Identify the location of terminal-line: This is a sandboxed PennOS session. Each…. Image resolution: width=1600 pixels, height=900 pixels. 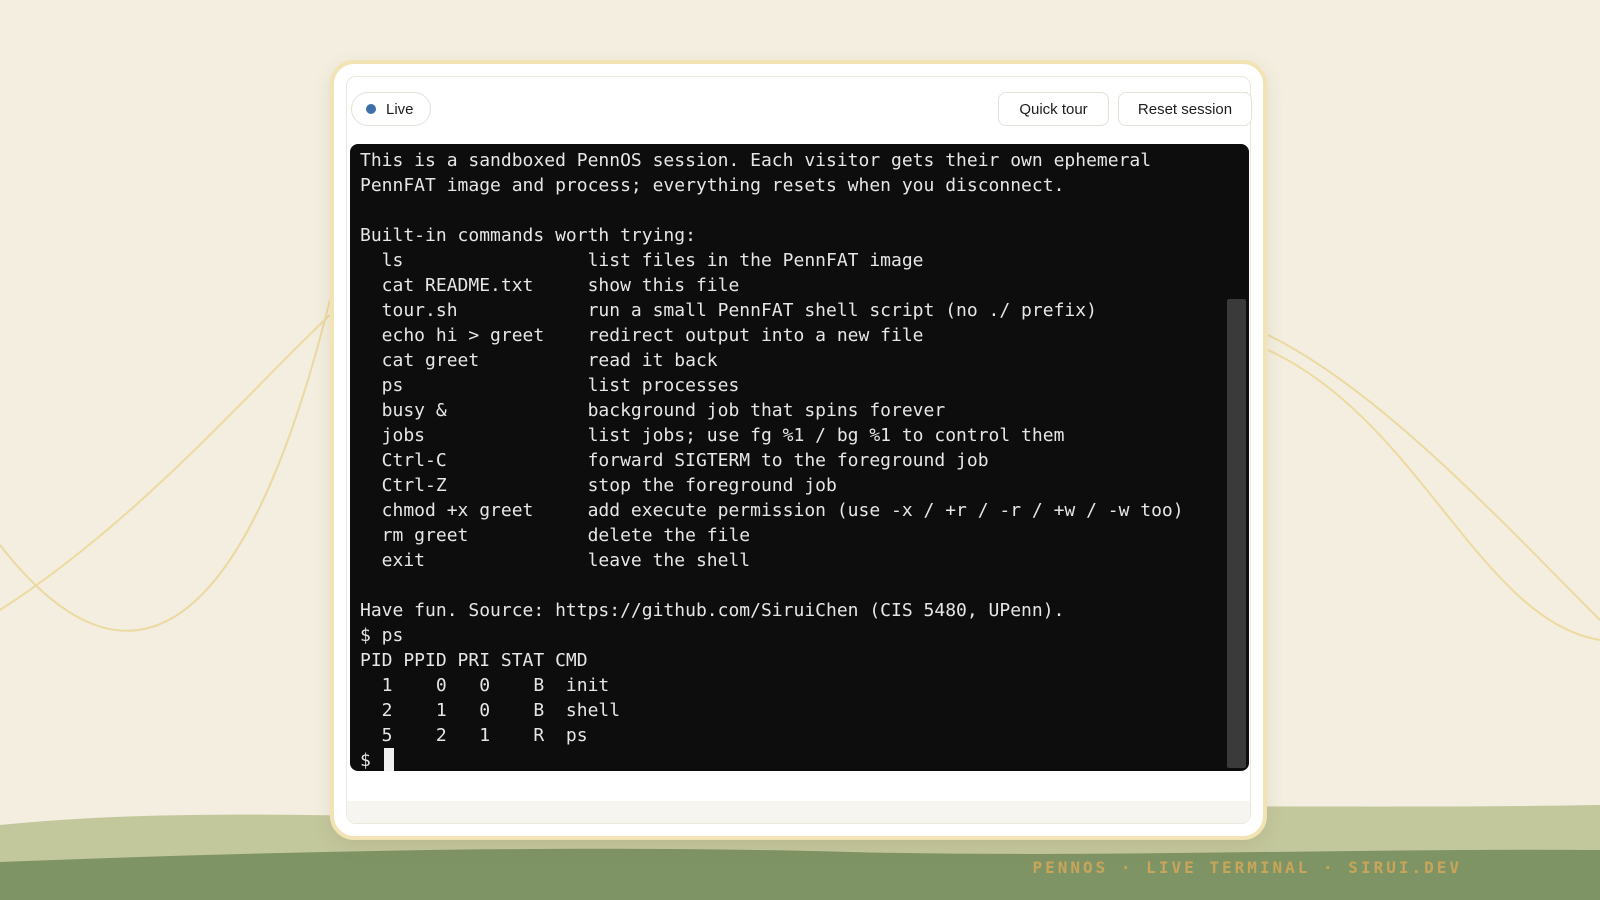
(756, 160).